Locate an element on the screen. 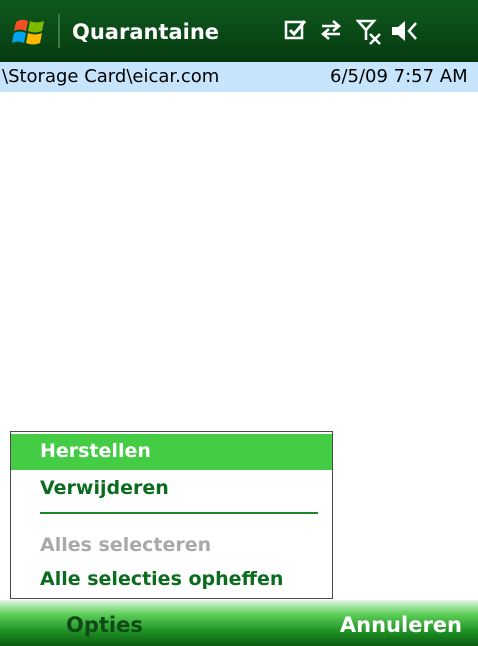  menu-item-verwijderen: Verwijderen is located at coordinates (171, 489).